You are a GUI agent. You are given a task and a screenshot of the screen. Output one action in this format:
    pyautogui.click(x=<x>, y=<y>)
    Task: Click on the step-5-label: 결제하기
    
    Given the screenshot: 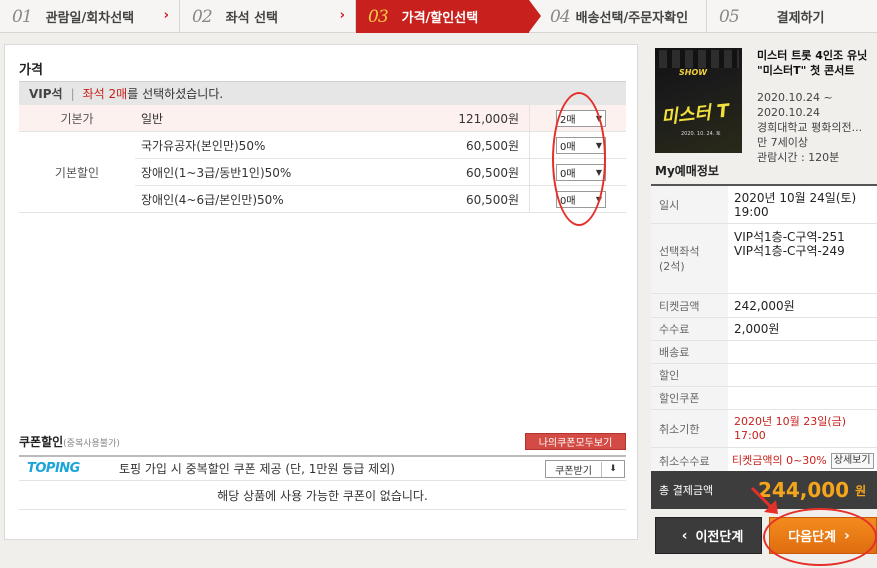 What is the action you would take?
    pyautogui.click(x=800, y=18)
    